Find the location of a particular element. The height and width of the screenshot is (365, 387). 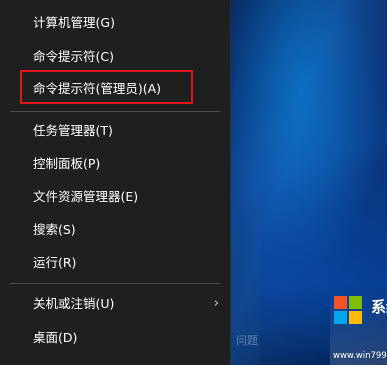

menu-item-computer-management: 计算机管理(G) is located at coordinates (115, 23).